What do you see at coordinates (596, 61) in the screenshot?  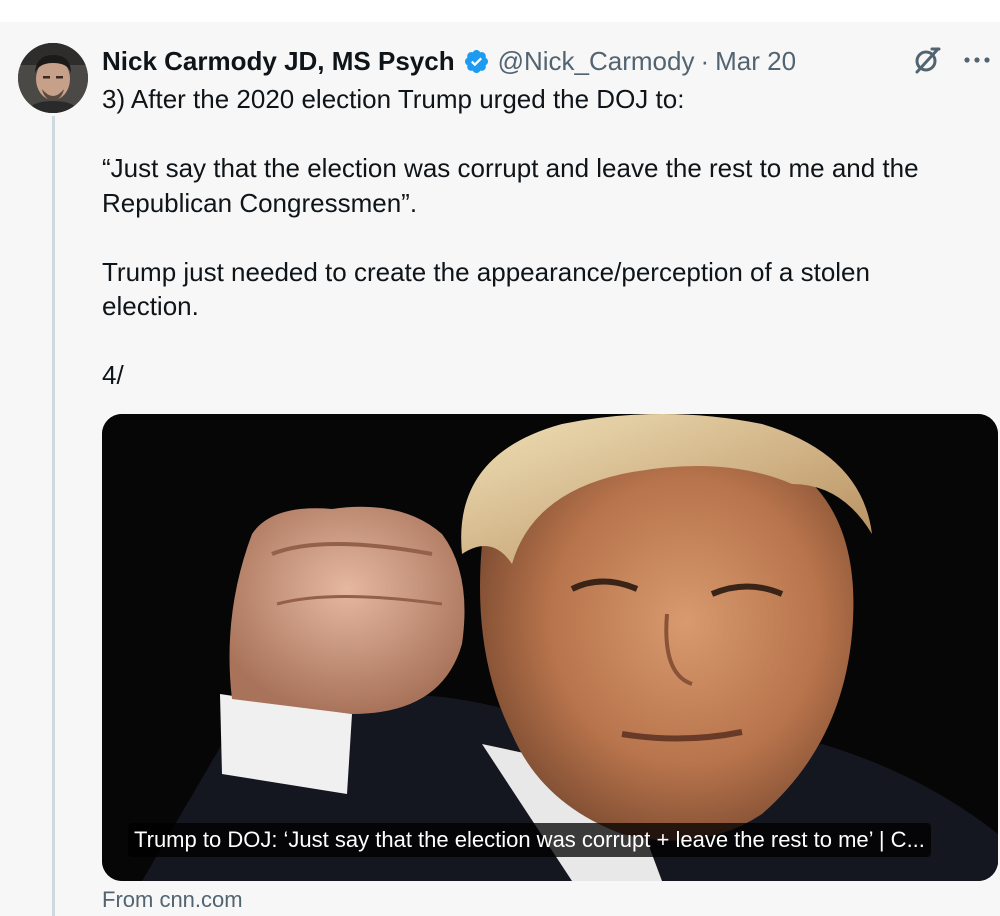 I see `author-handle: @Nick_Carmody` at bounding box center [596, 61].